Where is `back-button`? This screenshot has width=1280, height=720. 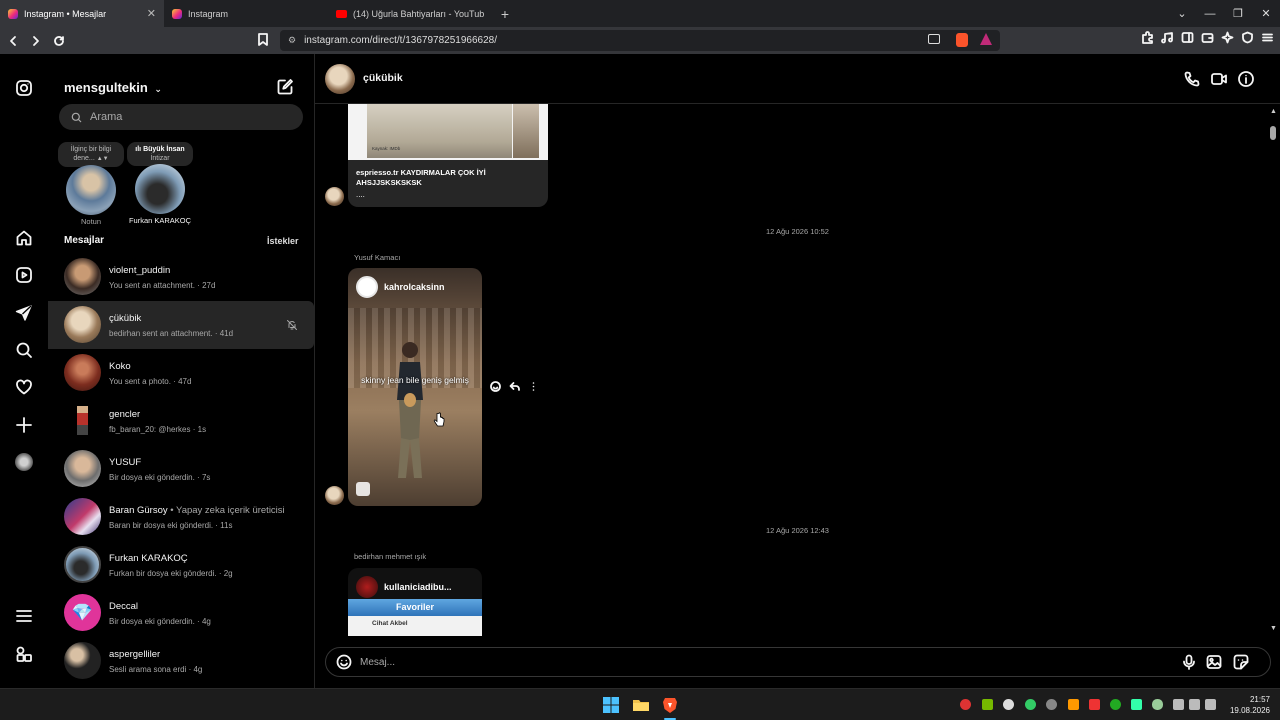 back-button is located at coordinates (13, 41).